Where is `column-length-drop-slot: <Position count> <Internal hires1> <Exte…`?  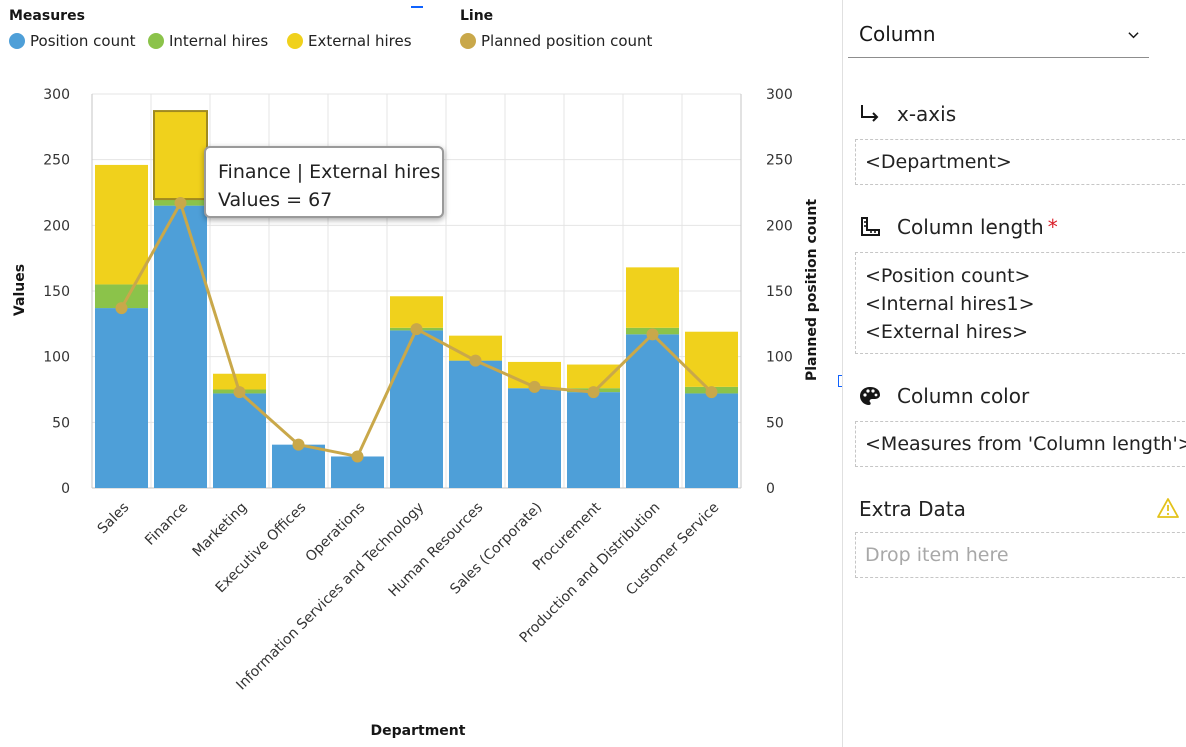
column-length-drop-slot: <Position count> <Internal hires1> <Exte… is located at coordinates (1020, 303).